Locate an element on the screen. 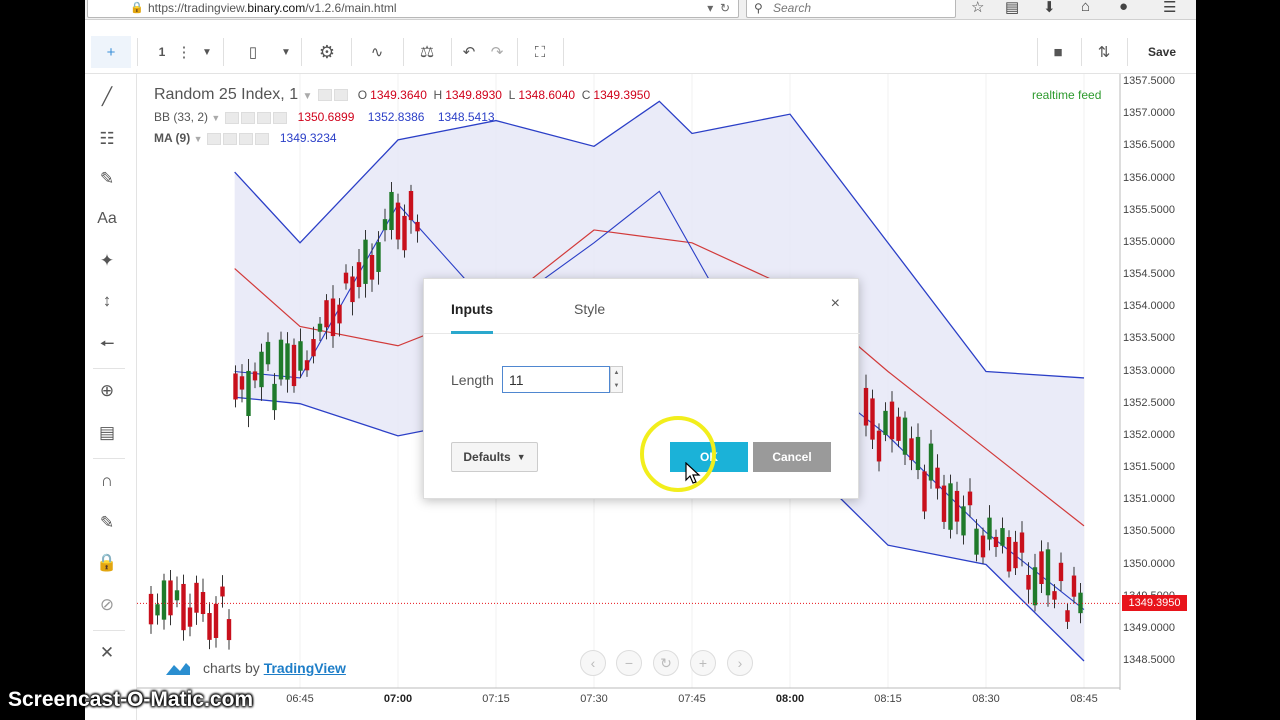 This screenshot has width=1280, height=720. bb-upper-value: 1352.8386 is located at coordinates (396, 117).